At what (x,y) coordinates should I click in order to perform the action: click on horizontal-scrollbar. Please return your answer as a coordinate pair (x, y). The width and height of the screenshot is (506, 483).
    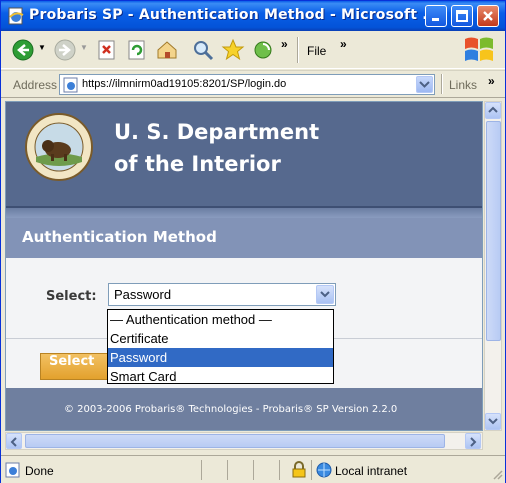
    Looking at the image, I should click on (244, 441).